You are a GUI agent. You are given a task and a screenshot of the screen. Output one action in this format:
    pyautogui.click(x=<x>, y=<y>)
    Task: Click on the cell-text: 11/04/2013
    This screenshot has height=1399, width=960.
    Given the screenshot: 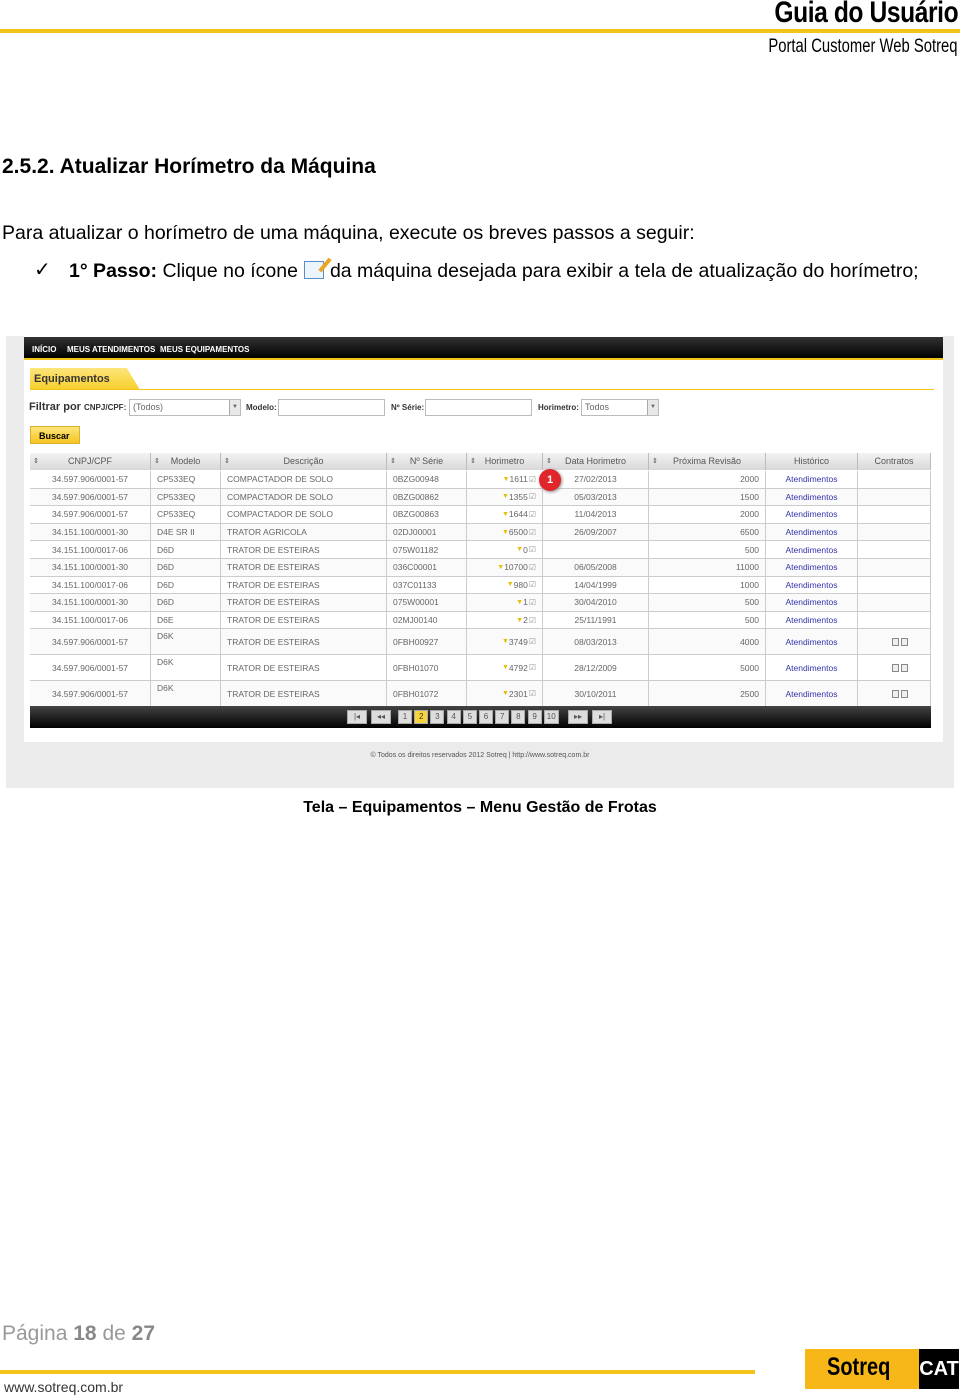 What is the action you would take?
    pyautogui.click(x=595, y=514)
    